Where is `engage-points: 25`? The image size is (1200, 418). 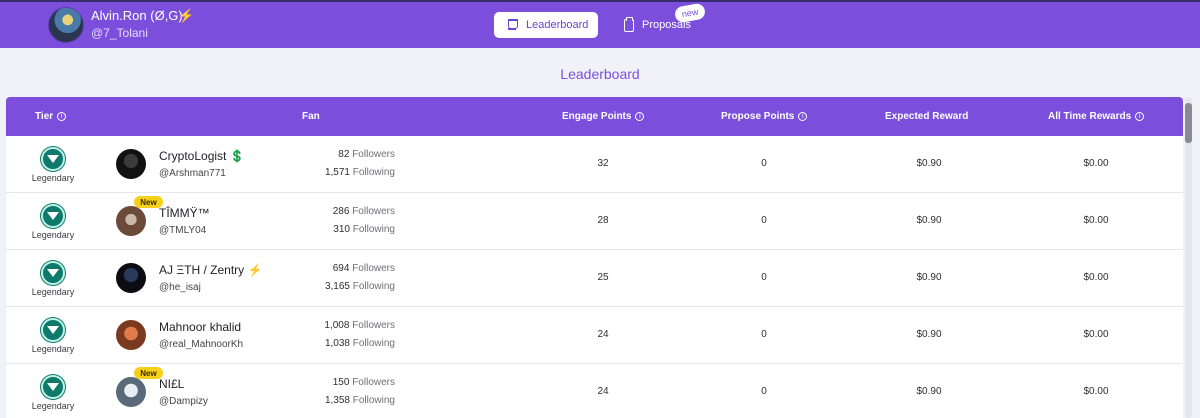
engage-points: 25 is located at coordinates (603, 277).